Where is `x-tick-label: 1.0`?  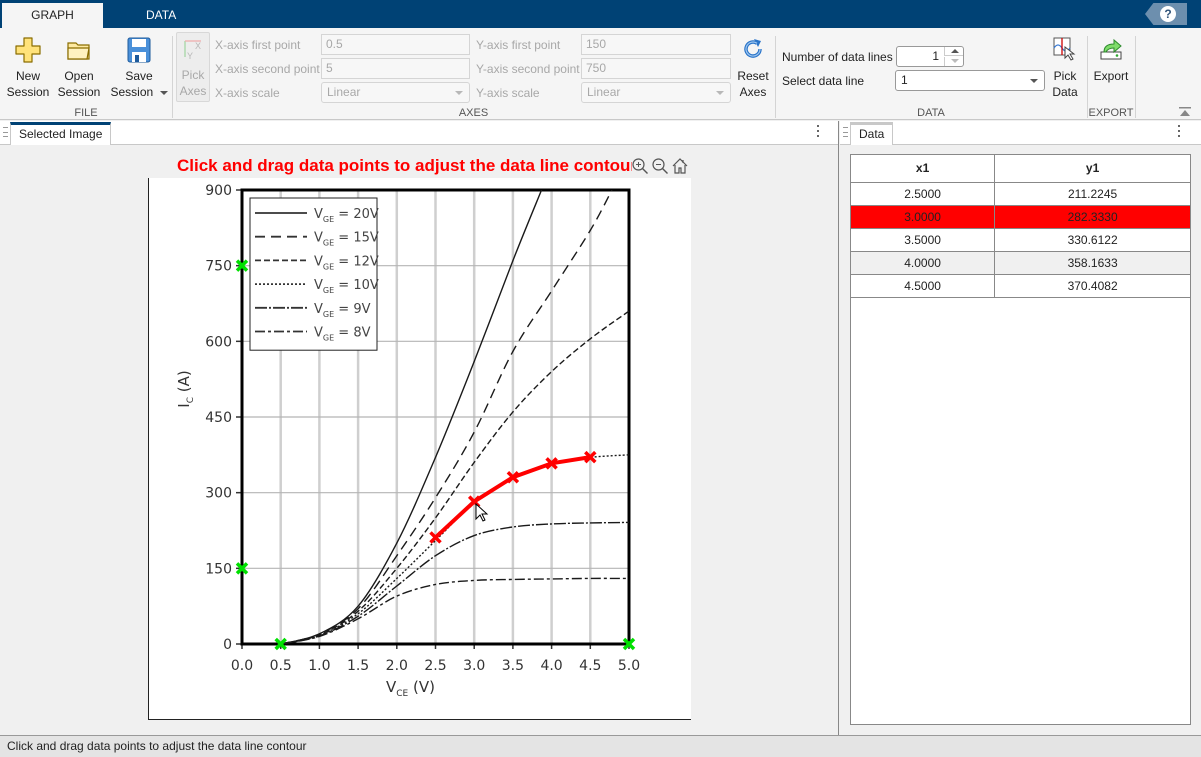
x-tick-label: 1.0 is located at coordinates (319, 666).